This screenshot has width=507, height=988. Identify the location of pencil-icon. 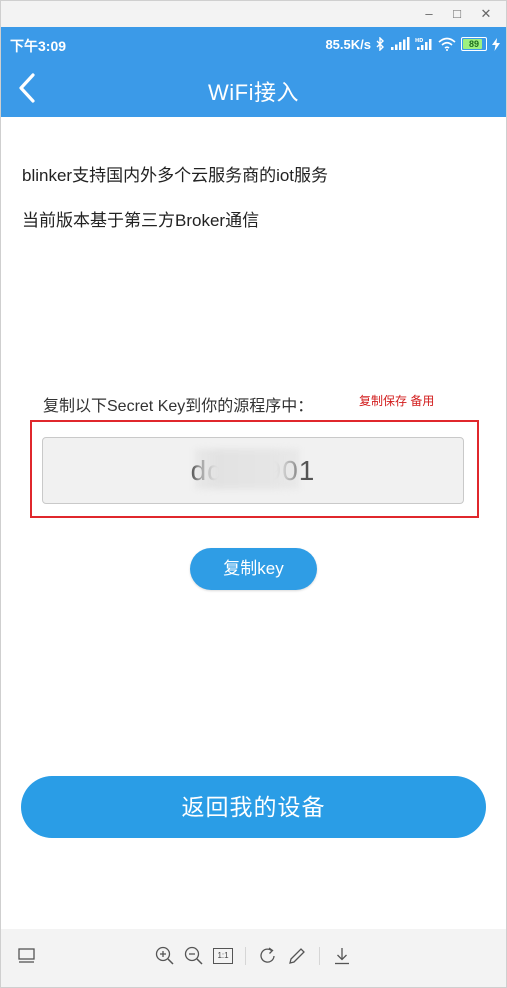
(297, 956).